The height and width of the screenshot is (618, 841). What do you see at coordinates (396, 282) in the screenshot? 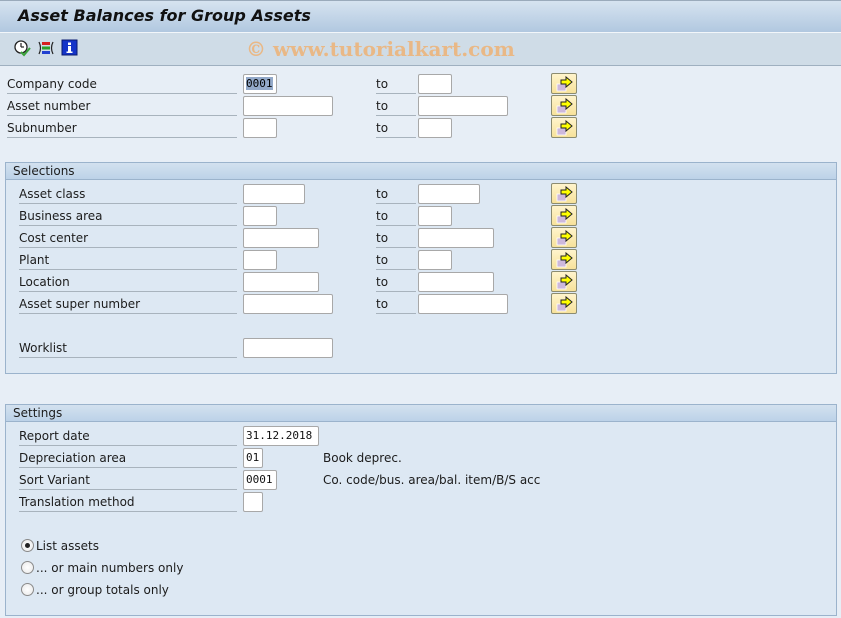
I see `location-to-label: to` at bounding box center [396, 282].